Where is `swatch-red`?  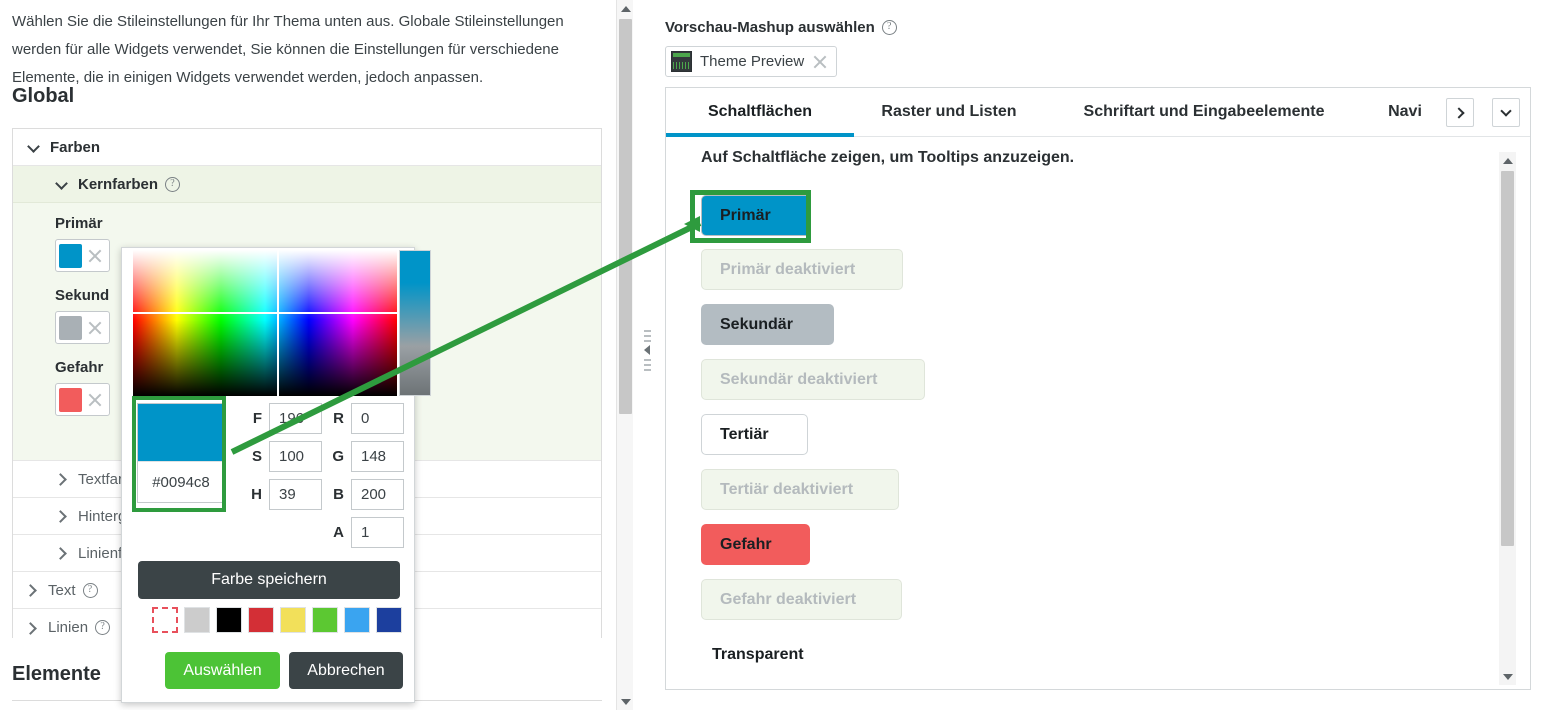 swatch-red is located at coordinates (261, 620).